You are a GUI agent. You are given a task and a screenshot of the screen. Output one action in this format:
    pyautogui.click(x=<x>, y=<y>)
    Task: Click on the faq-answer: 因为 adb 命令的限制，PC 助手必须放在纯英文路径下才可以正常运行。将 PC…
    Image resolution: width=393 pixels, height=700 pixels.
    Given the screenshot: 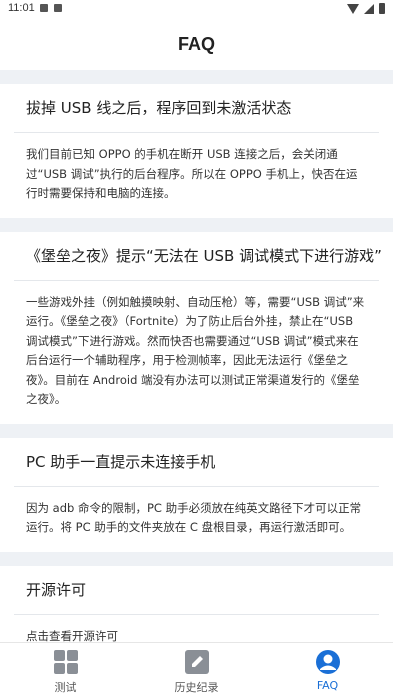 What is the action you would take?
    pyautogui.click(x=194, y=517)
    